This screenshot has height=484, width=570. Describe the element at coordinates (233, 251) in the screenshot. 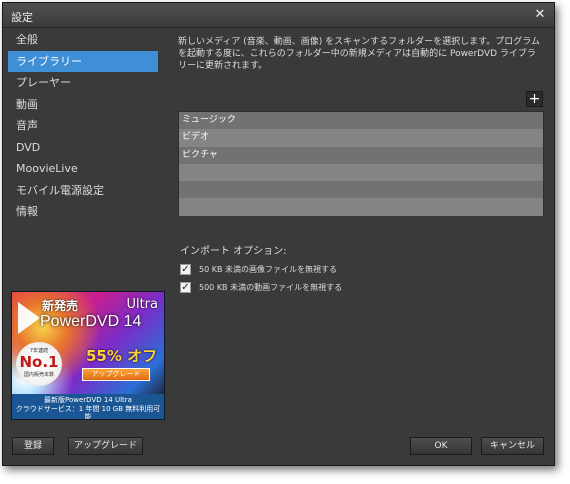

I see `import-options-label: インポート オプション:` at that location.